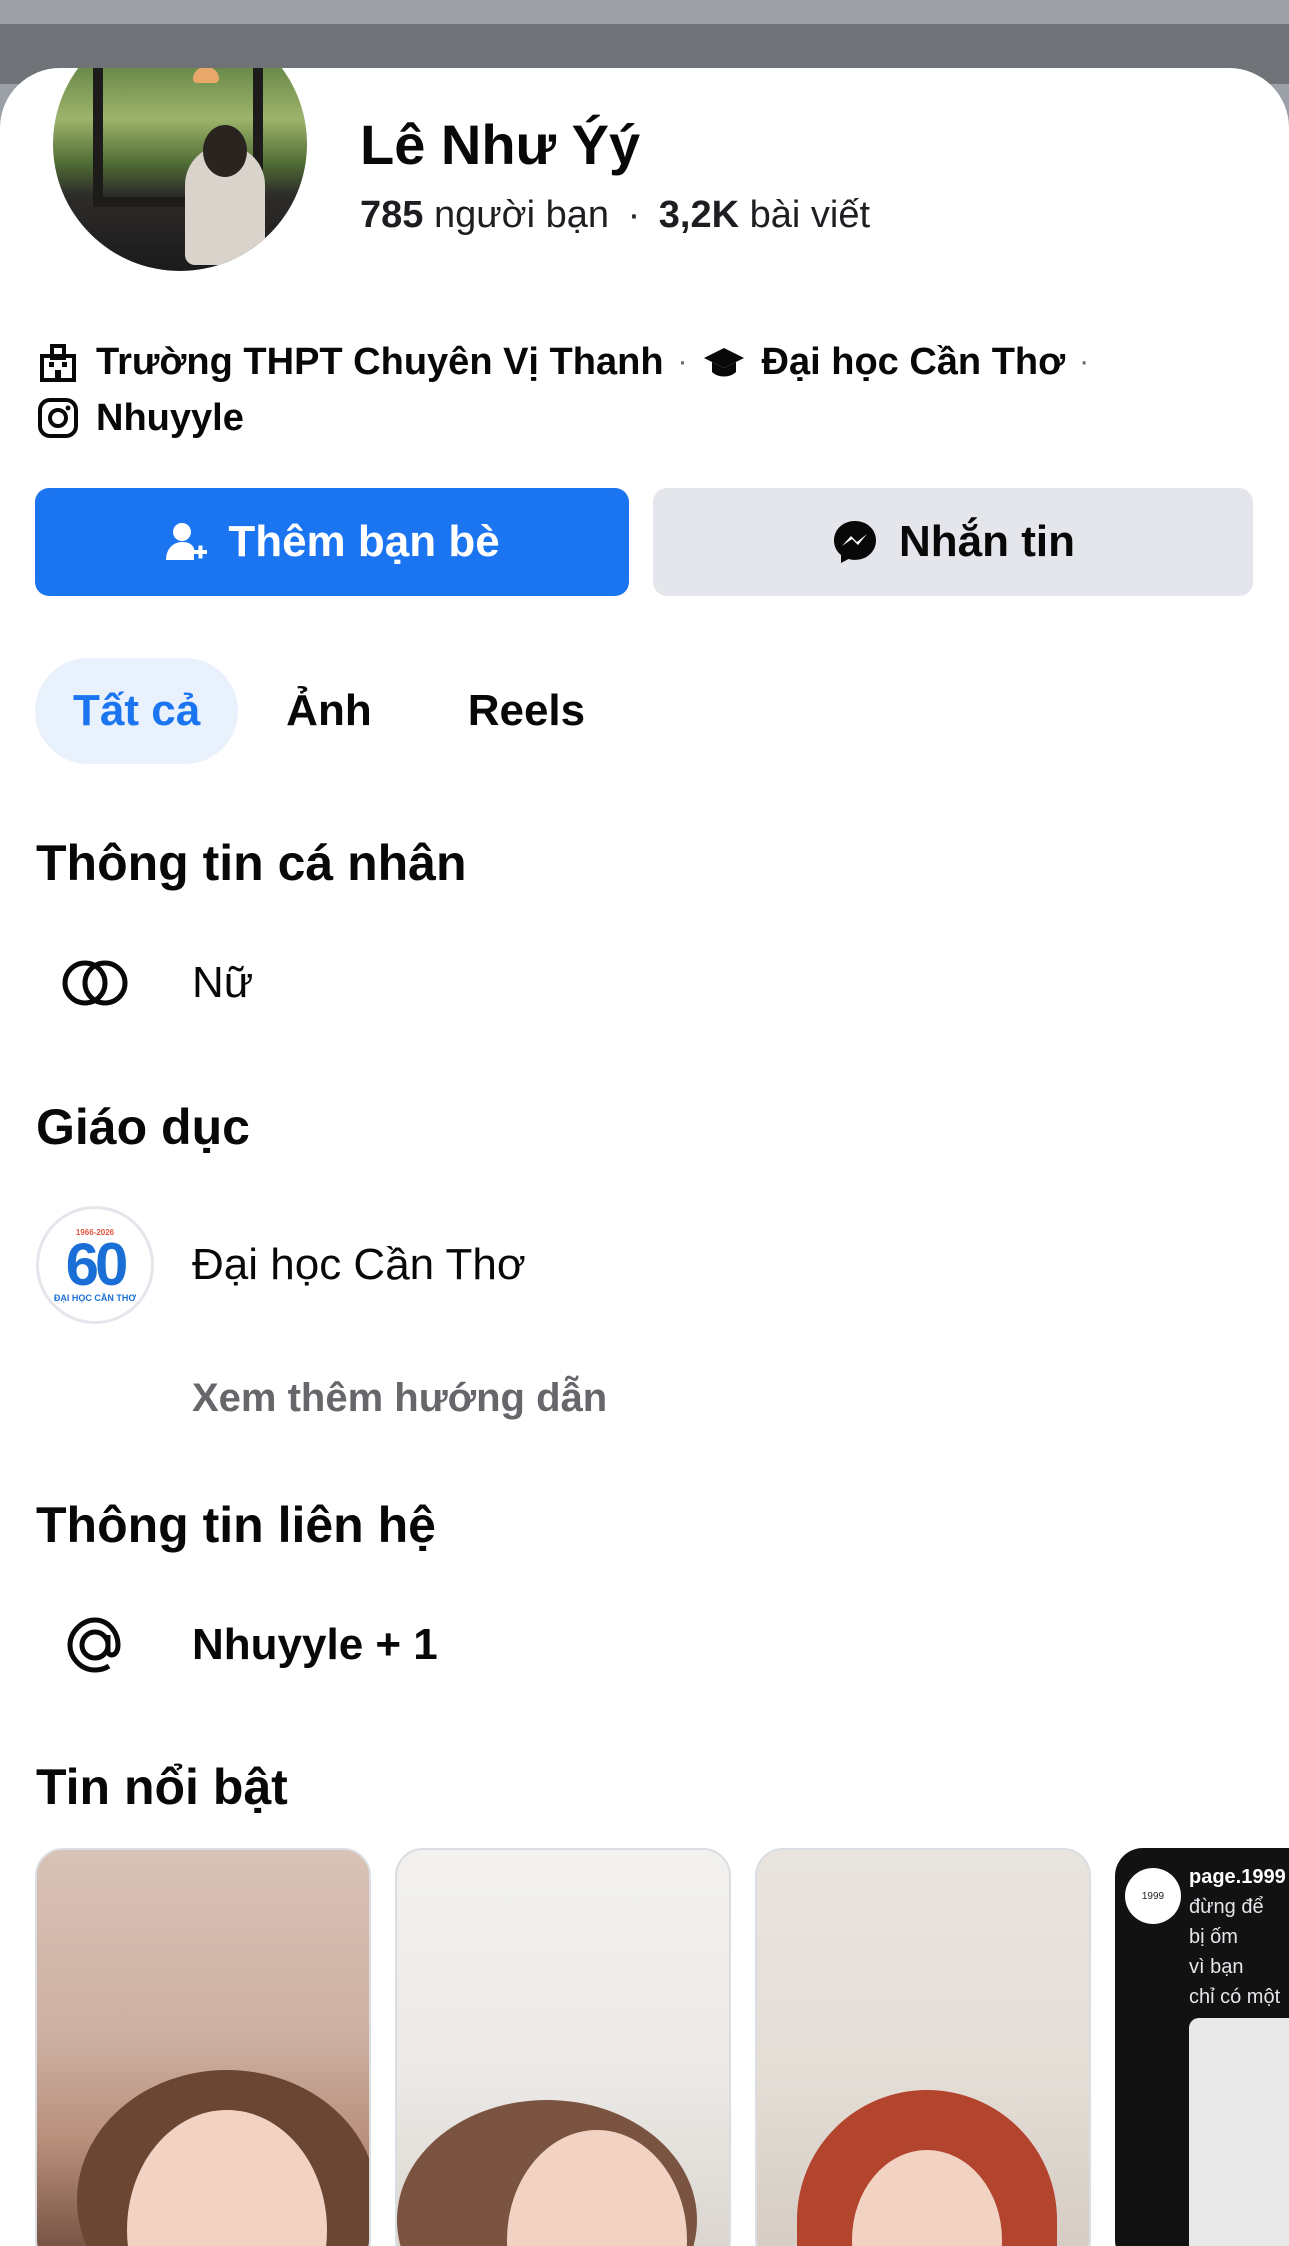  What do you see at coordinates (162, 1787) in the screenshot?
I see `featured-title: Tin nổi bật` at bounding box center [162, 1787].